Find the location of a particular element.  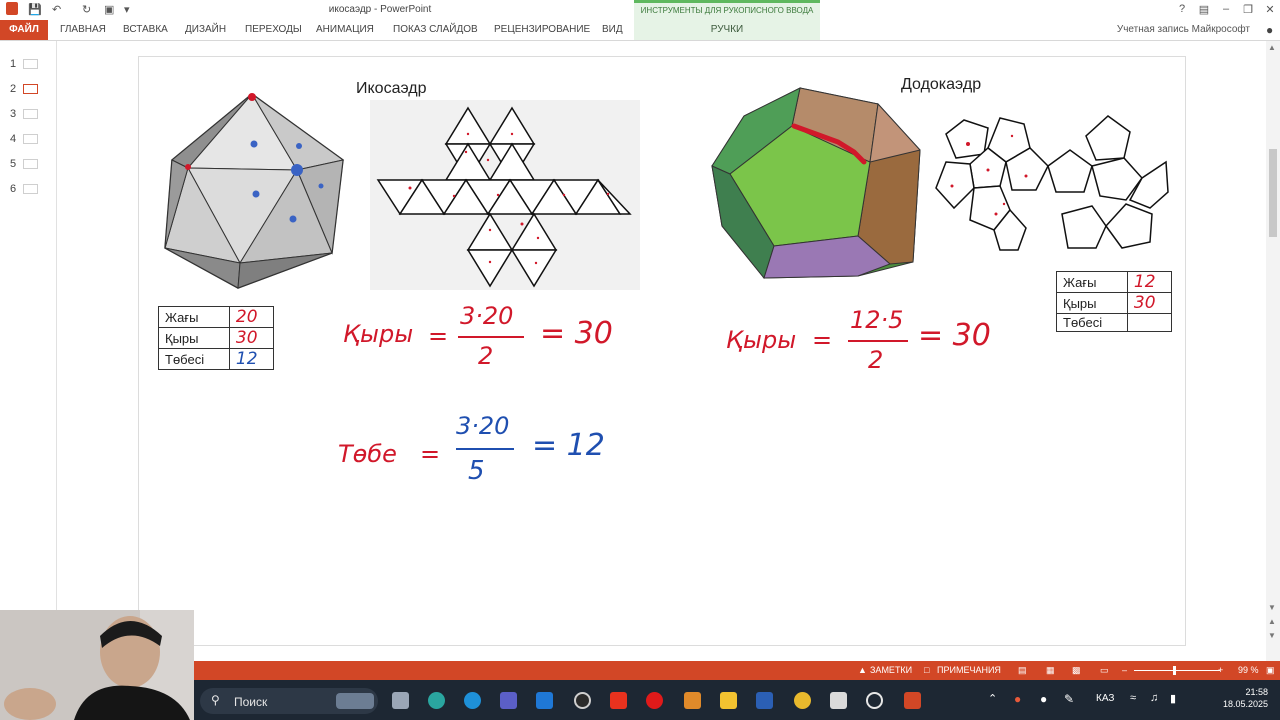

photos-icon is located at coordinates (692, 700).